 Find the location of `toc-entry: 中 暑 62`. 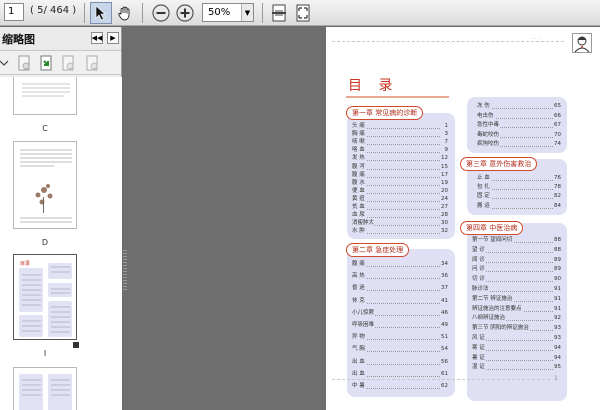

toc-entry: 中 暑 62 is located at coordinates (400, 386).